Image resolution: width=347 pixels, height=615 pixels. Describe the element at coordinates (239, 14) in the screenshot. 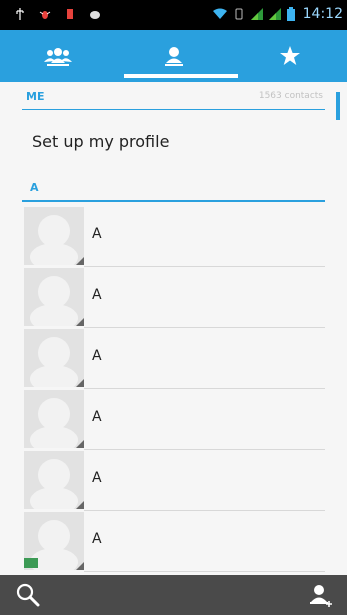

I see `vibrate-icon` at that location.